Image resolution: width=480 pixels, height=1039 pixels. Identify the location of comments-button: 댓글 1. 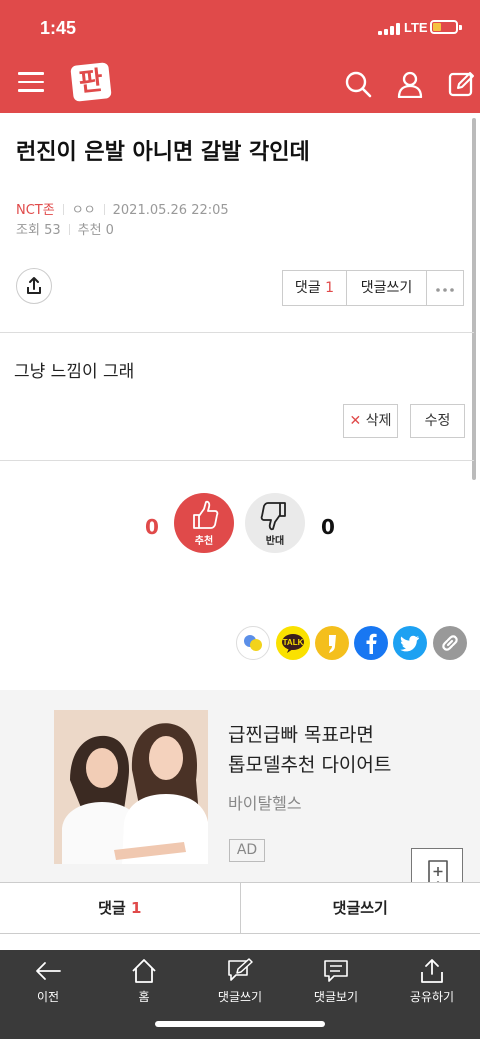
(315, 288).